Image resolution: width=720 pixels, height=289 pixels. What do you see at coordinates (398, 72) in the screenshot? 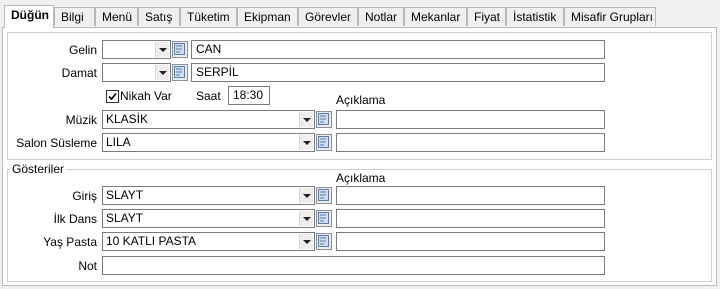
I see `damat-name-field: SERPİL` at bounding box center [398, 72].